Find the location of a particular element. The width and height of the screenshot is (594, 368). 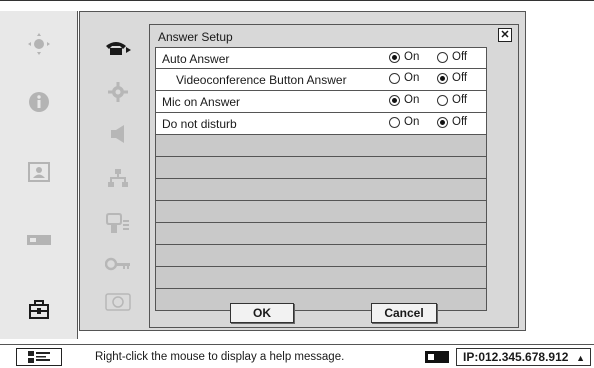

vc-button-answer-on-radio: On is located at coordinates (404, 78).